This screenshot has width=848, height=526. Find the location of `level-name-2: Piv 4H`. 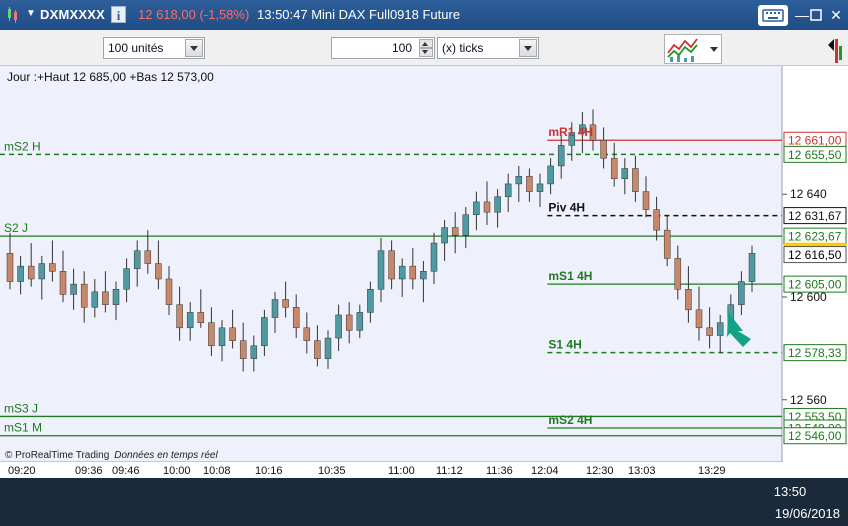

level-name-2: Piv 4H is located at coordinates (566, 208).